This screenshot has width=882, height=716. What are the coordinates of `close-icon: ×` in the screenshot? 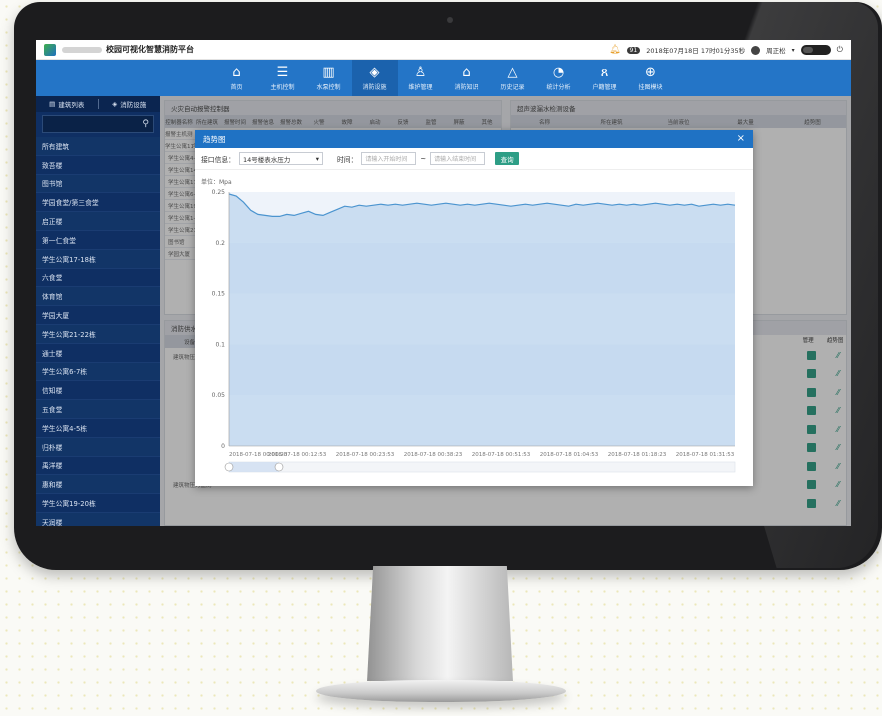 It's located at (741, 138).